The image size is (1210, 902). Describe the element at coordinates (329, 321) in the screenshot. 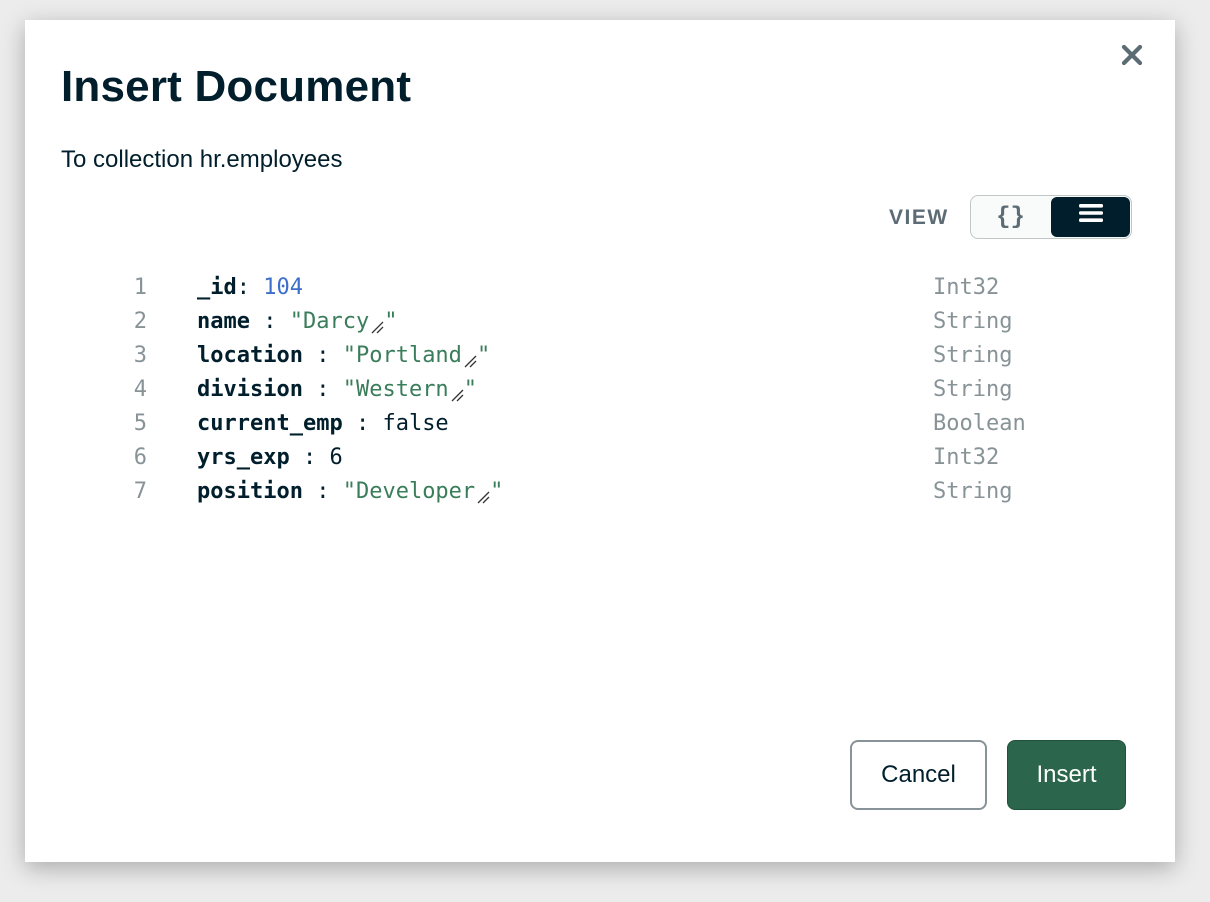

I see `field-value: "Darcy` at that location.